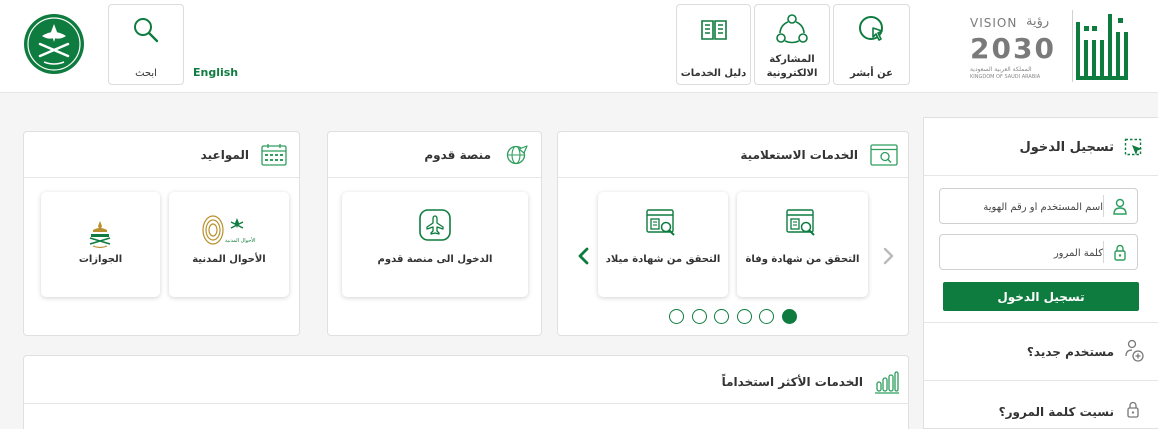 This screenshot has width=1158, height=429. What do you see at coordinates (100, 259) in the screenshot?
I see `tile-label: الجوازات` at bounding box center [100, 259].